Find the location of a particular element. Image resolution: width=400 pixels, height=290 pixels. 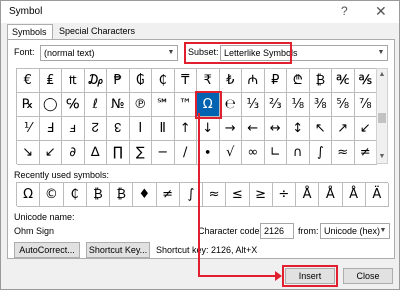

symbol-cell: ↊ is located at coordinates (95, 129).